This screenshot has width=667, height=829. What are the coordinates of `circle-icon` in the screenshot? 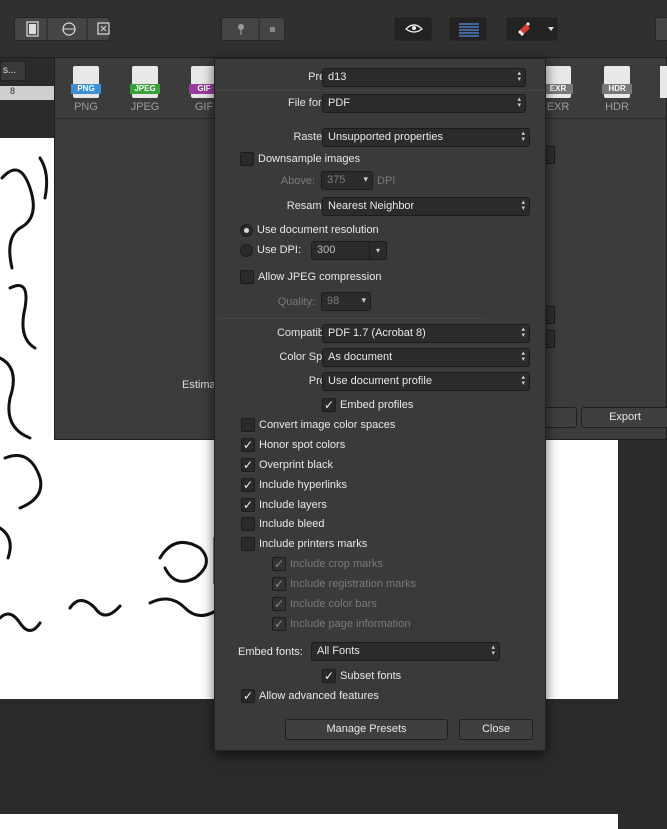 It's located at (69, 29).